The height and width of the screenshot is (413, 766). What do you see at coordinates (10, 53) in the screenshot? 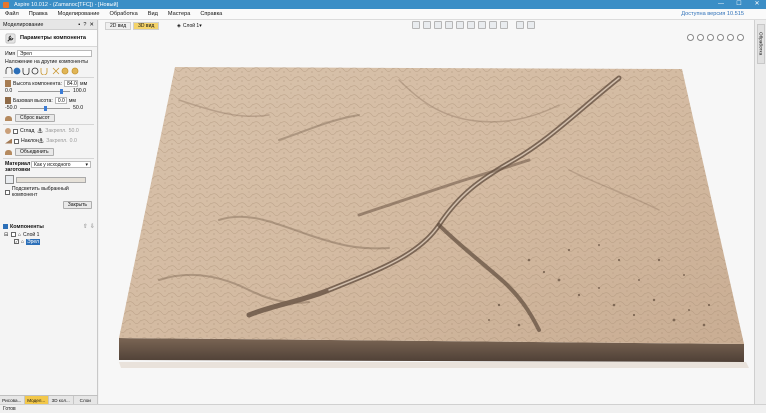
I see `name-label: Имя` at bounding box center [10, 53].